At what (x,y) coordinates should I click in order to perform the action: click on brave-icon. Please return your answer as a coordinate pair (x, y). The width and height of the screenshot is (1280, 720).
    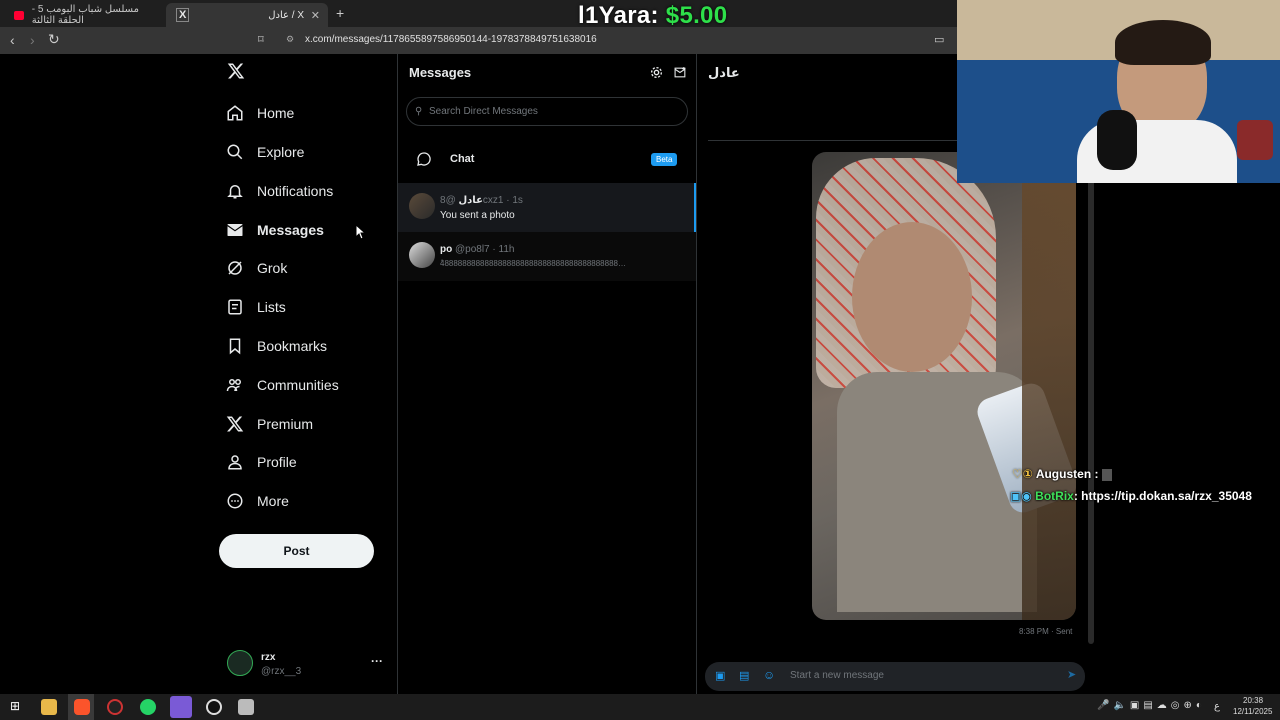
    Looking at the image, I should click on (82, 707).